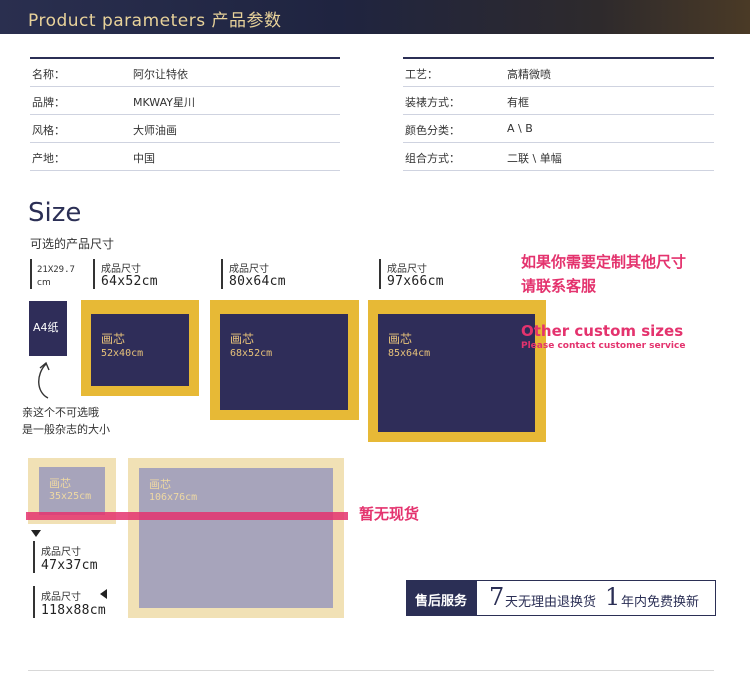 This screenshot has width=750, height=687. I want to click on frame-64x52: 画芯 52x40cm, so click(140, 348).